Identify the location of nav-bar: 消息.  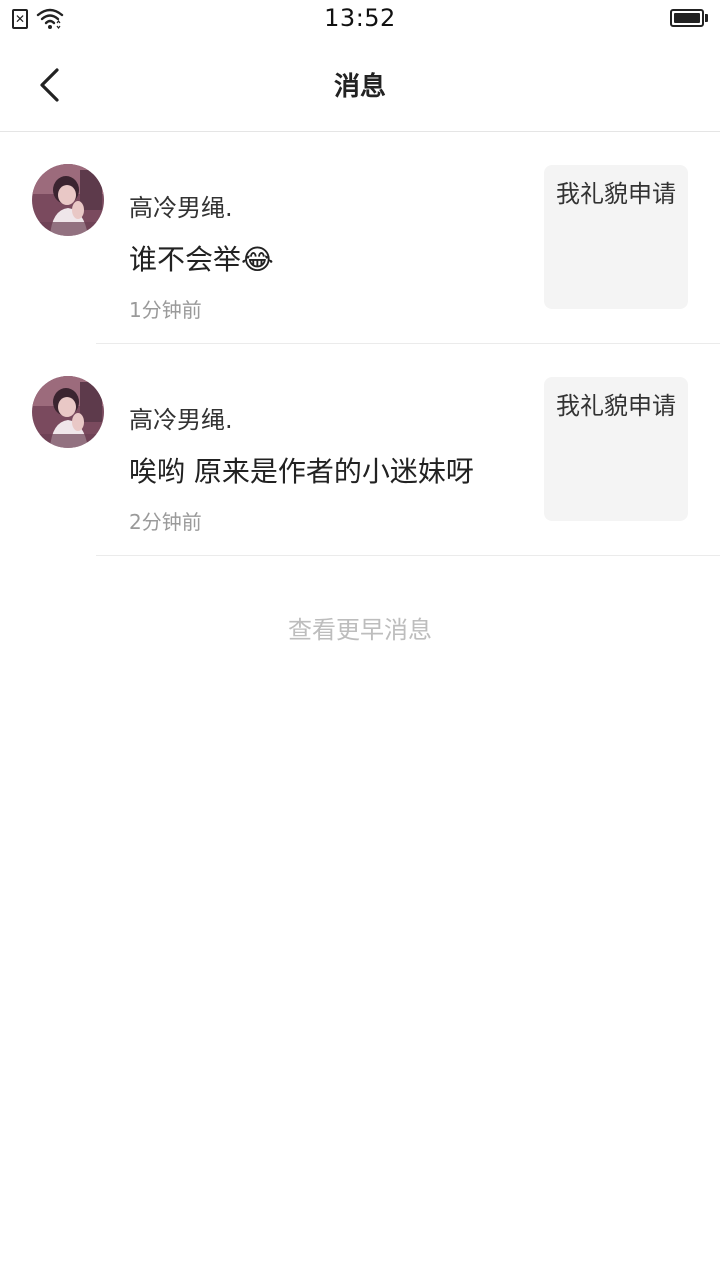
(360, 86).